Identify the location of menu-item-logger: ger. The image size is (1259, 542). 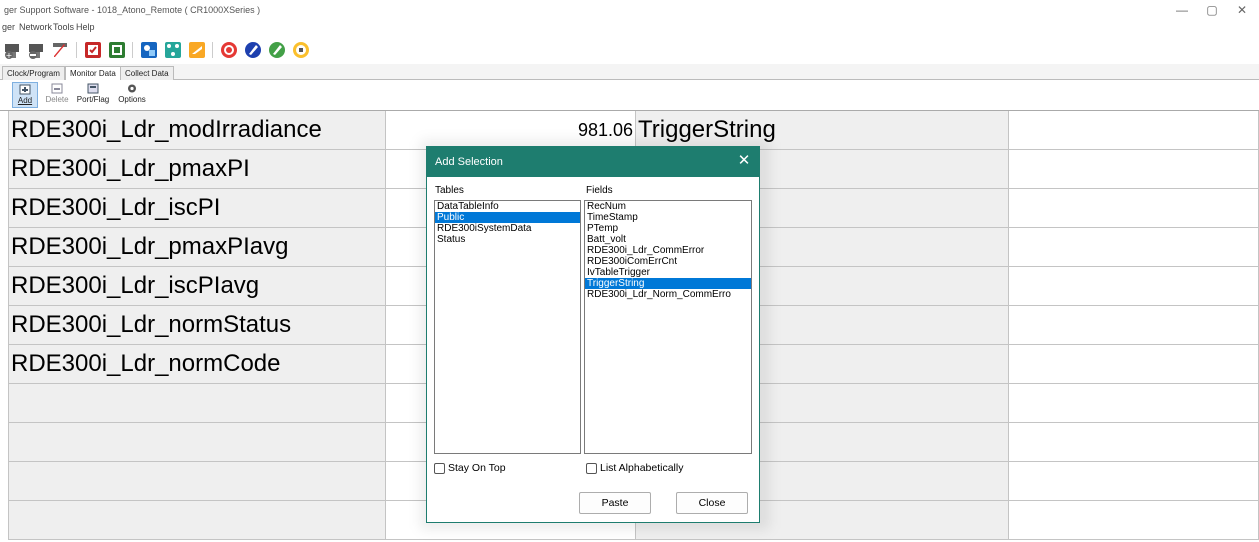
(8, 27).